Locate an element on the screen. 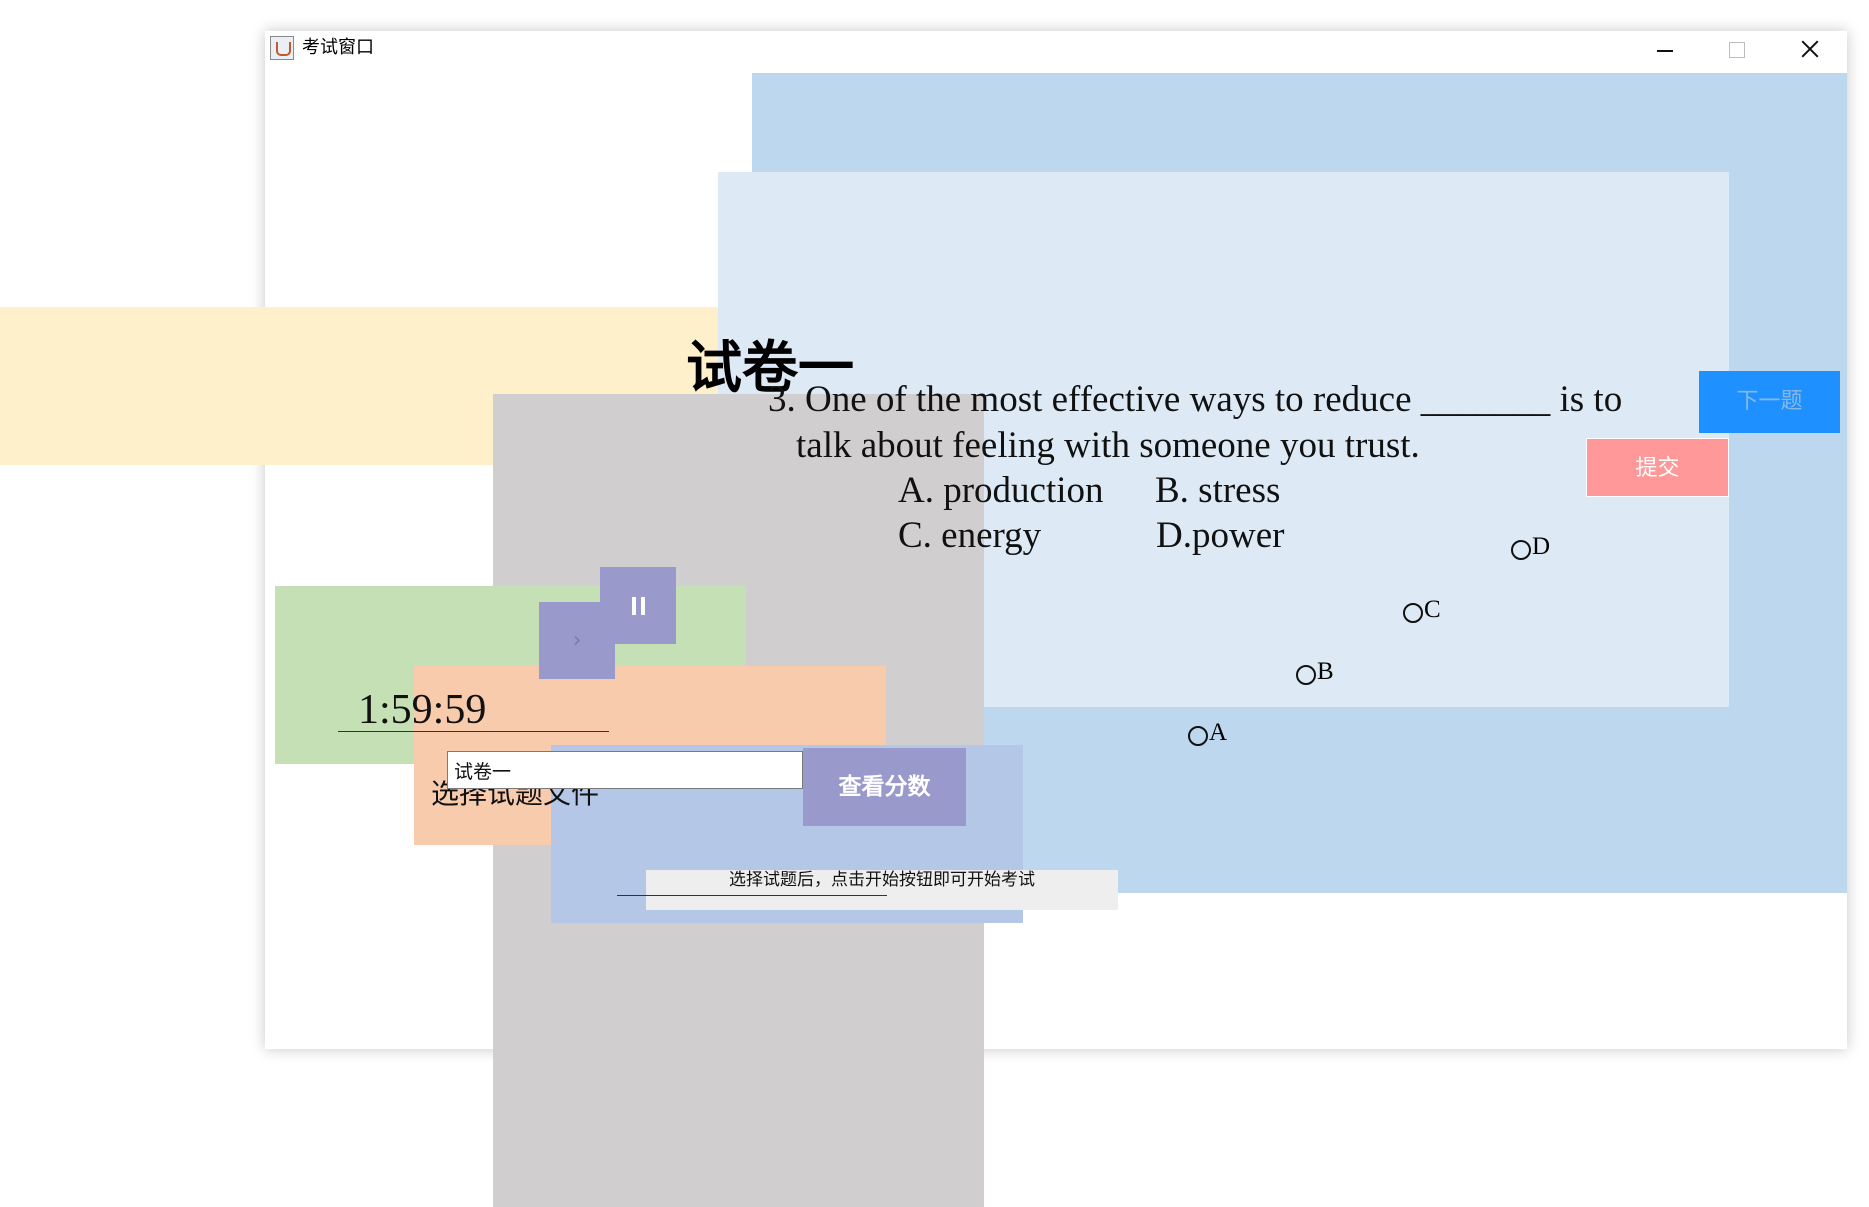  submit-button: 提交 is located at coordinates (1657, 467).